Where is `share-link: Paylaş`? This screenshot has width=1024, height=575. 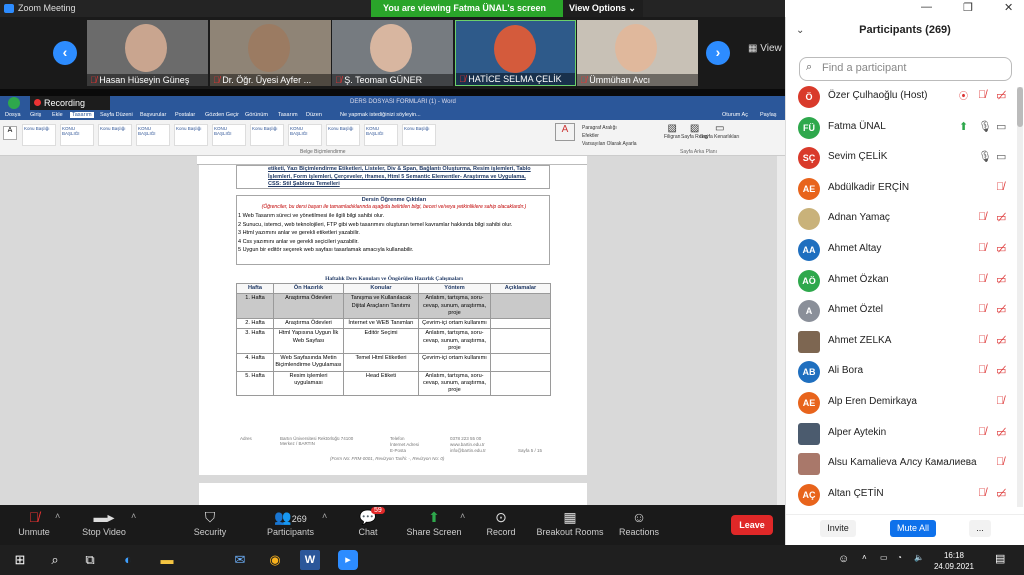 share-link: Paylaş is located at coordinates (768, 115).